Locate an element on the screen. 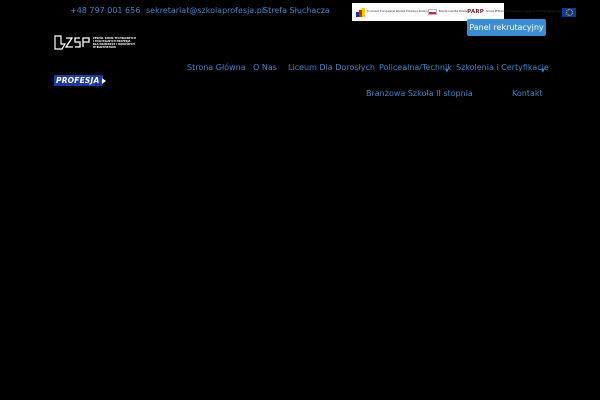  poland-logo: Rzeczpospolita Polska is located at coordinates (447, 12).